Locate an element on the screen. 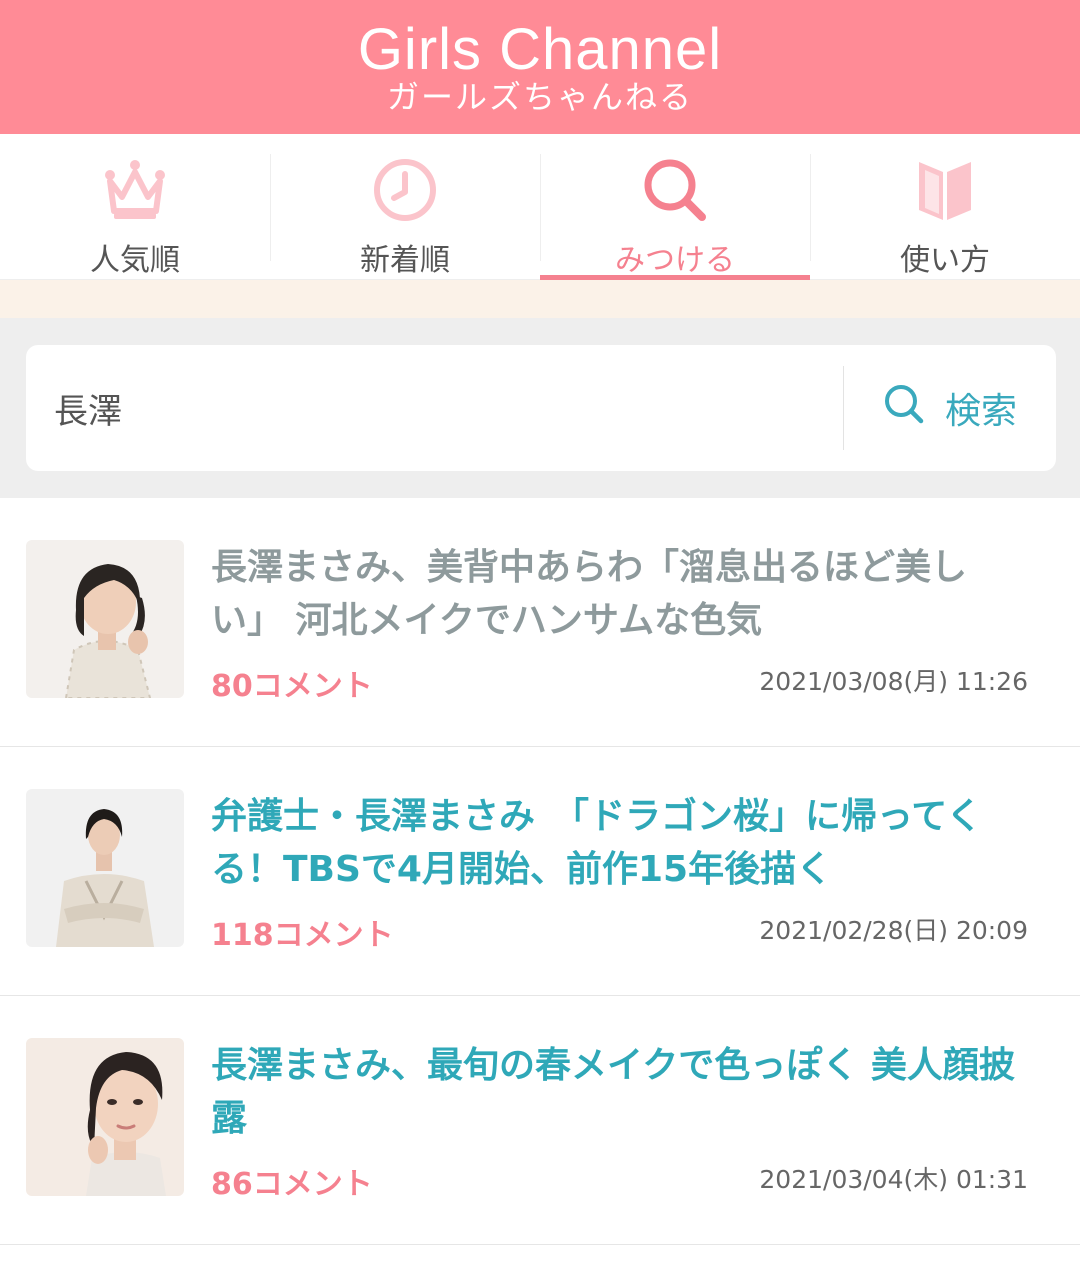 The height and width of the screenshot is (1277, 1080). tab-find: みつける is located at coordinates (675, 207).